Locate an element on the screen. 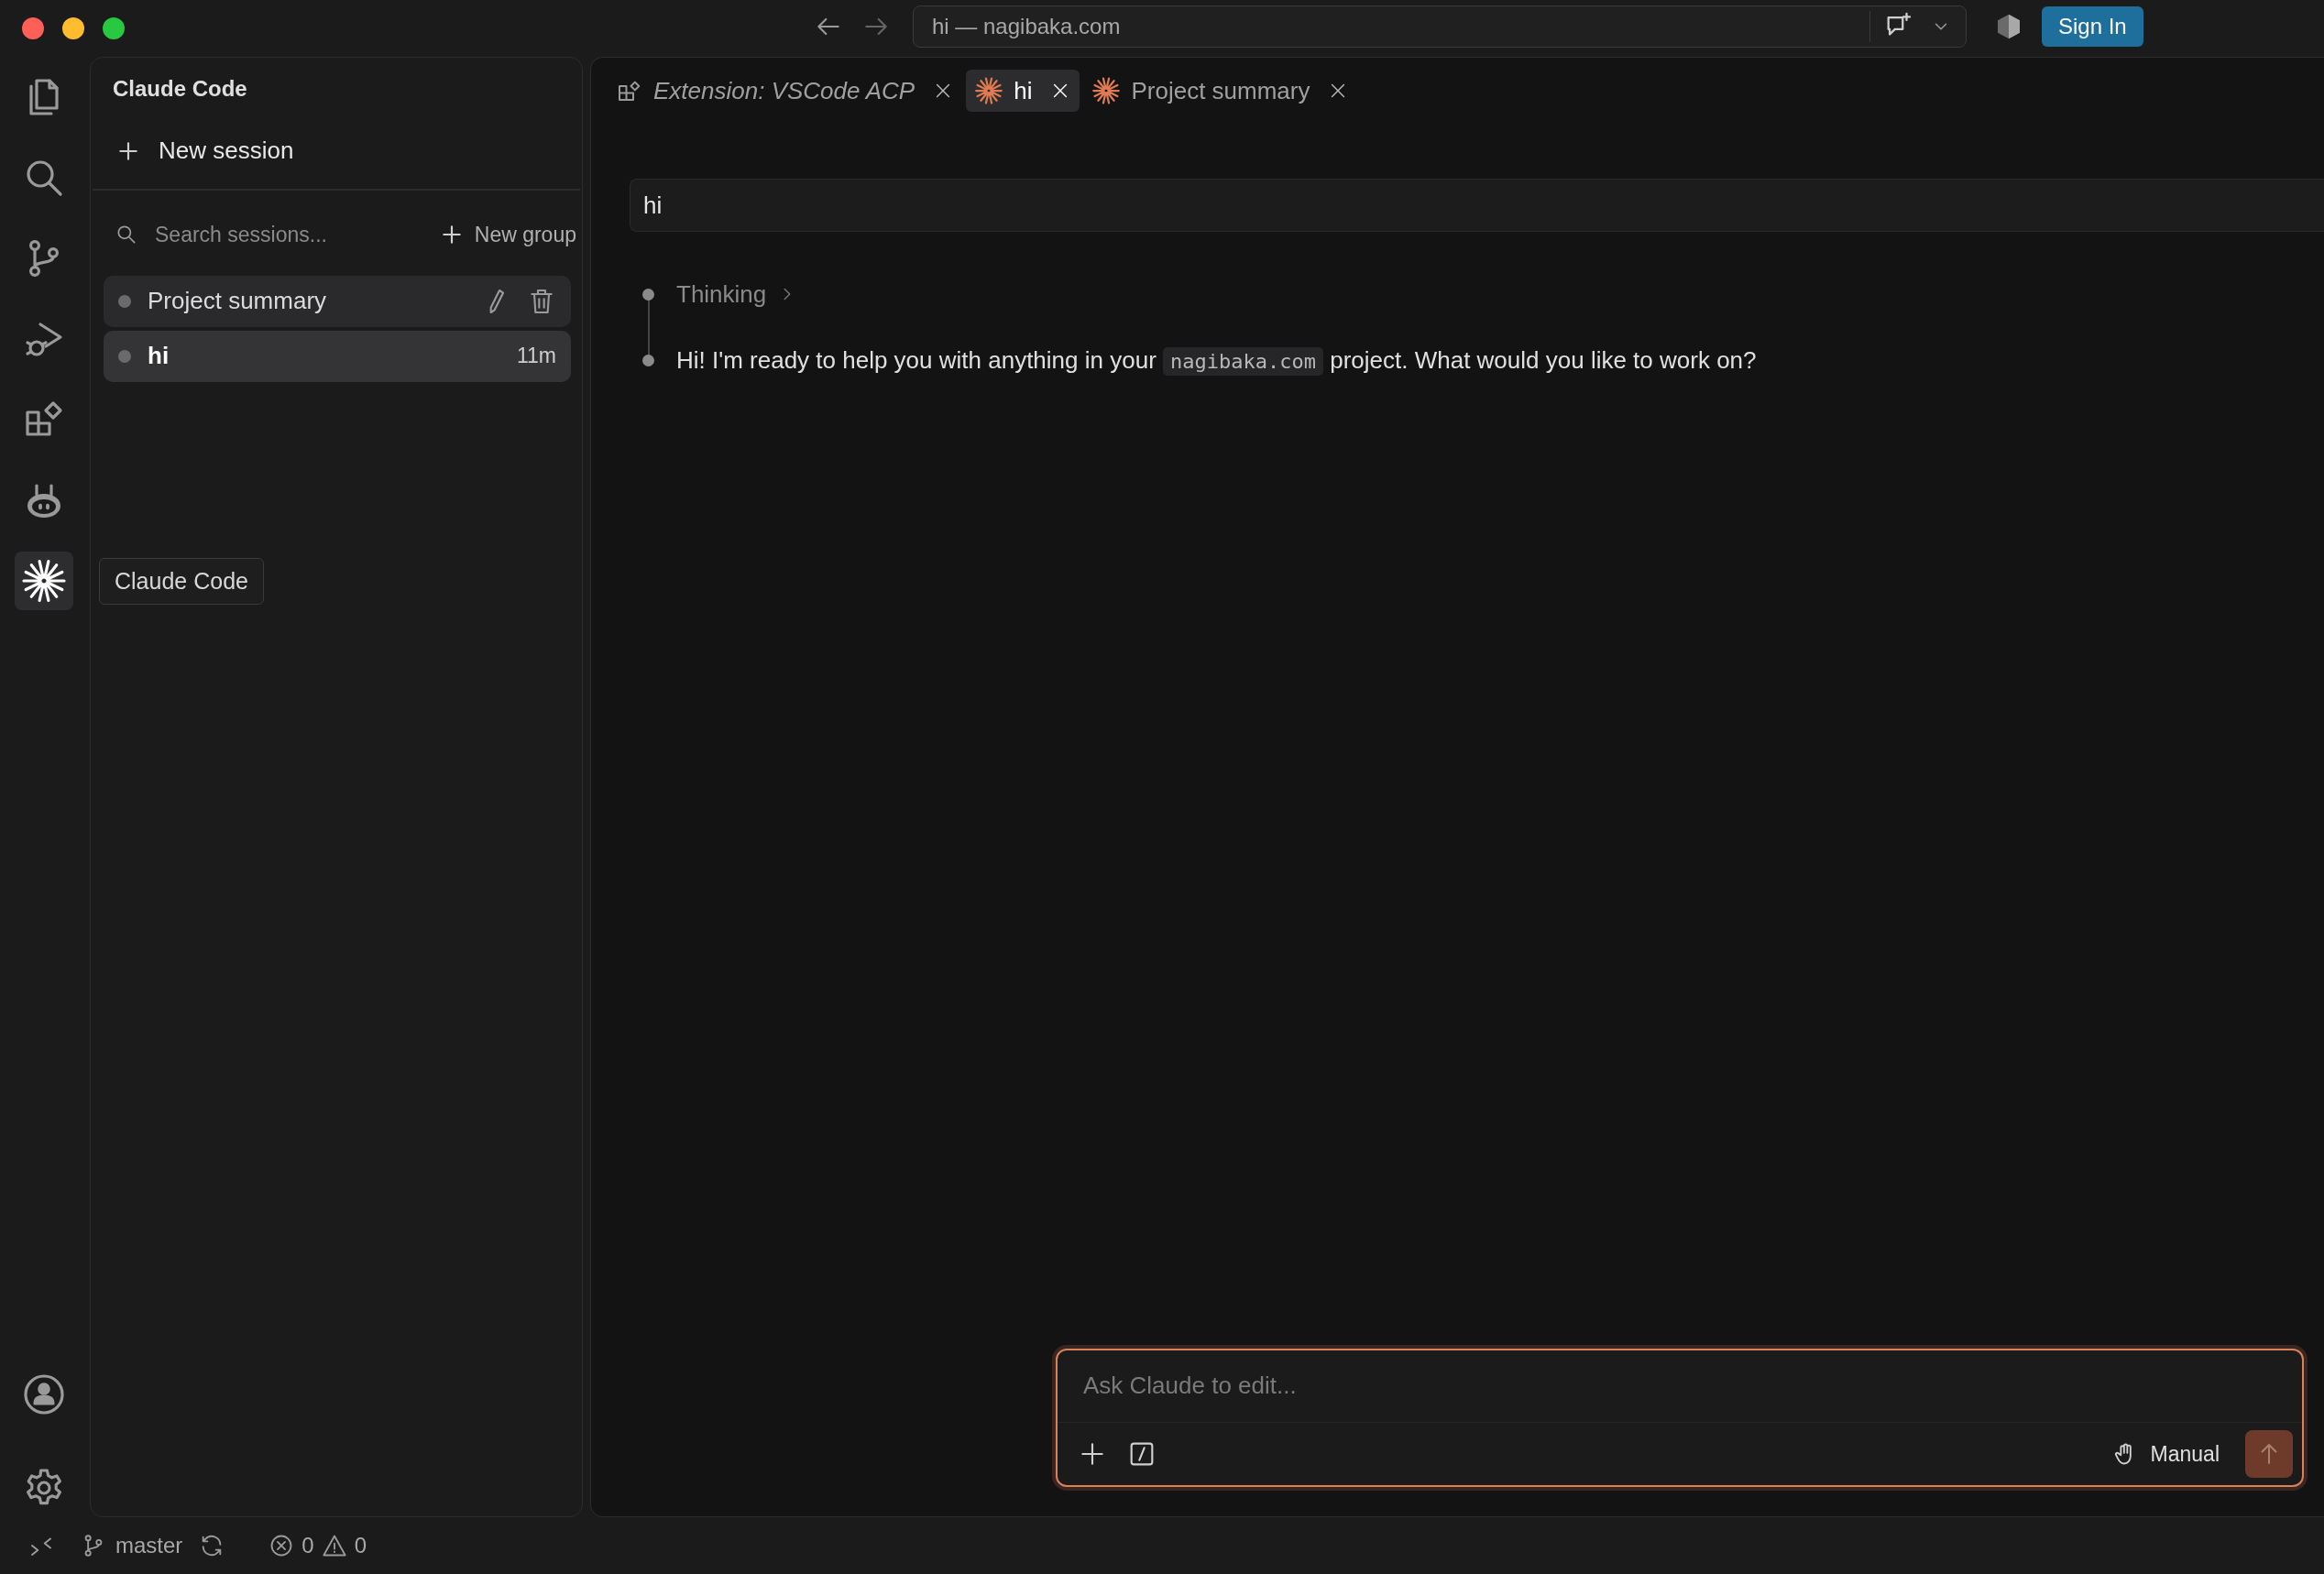 The width and height of the screenshot is (2324, 1574). sign-in-button: Sign In is located at coordinates (2092, 26).